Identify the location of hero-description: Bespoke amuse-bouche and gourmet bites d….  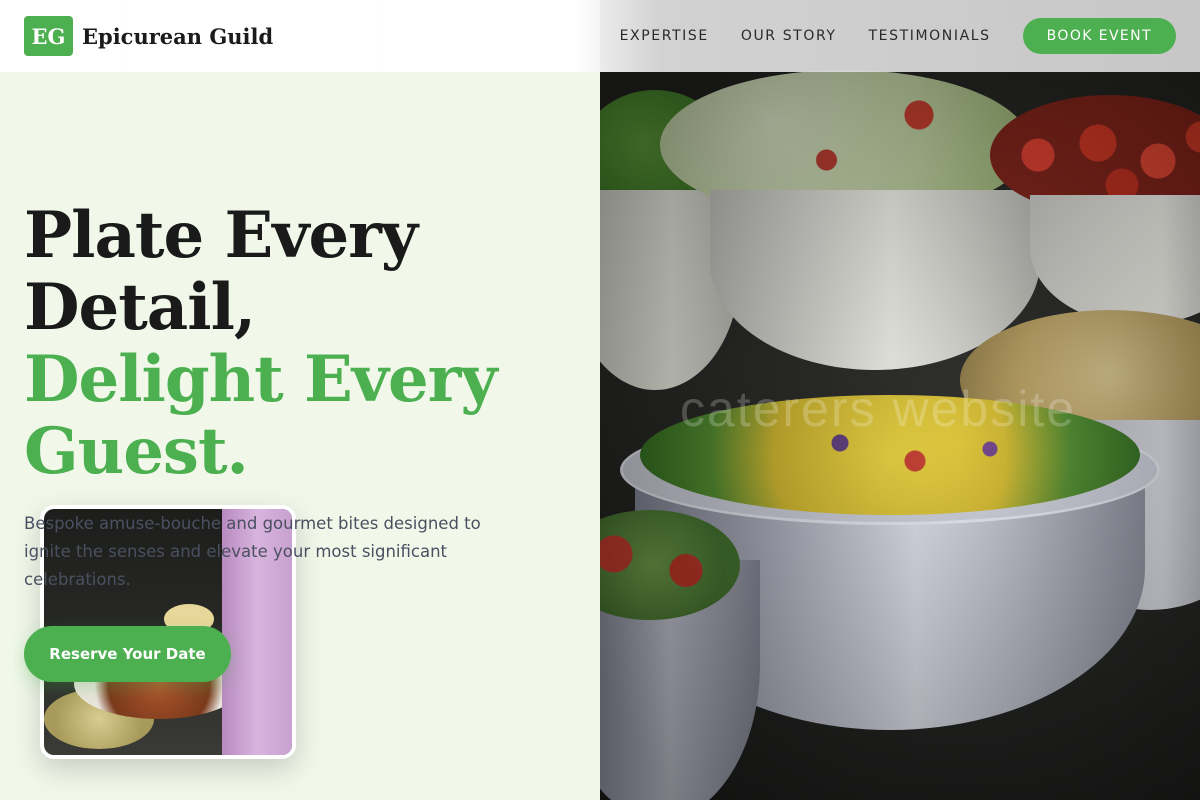
(252, 551).